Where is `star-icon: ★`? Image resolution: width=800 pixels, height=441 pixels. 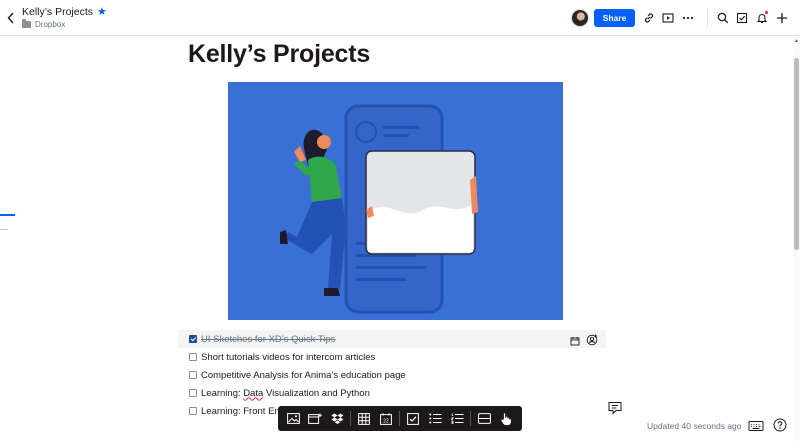
star-icon: ★ is located at coordinates (102, 12).